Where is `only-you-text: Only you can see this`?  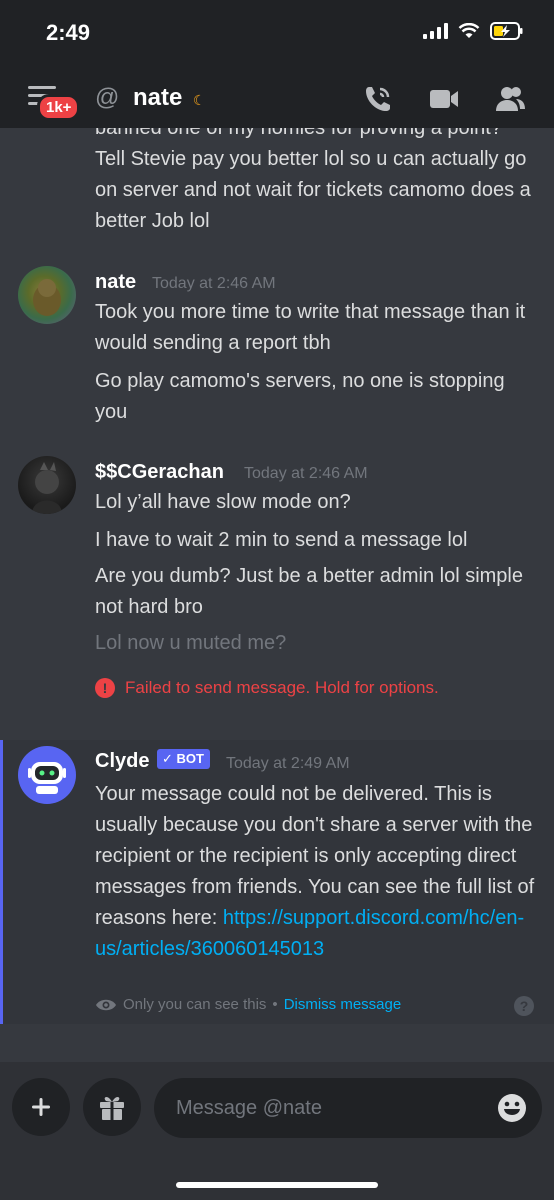
only-you-text: Only you can see this is located at coordinates (195, 1004).